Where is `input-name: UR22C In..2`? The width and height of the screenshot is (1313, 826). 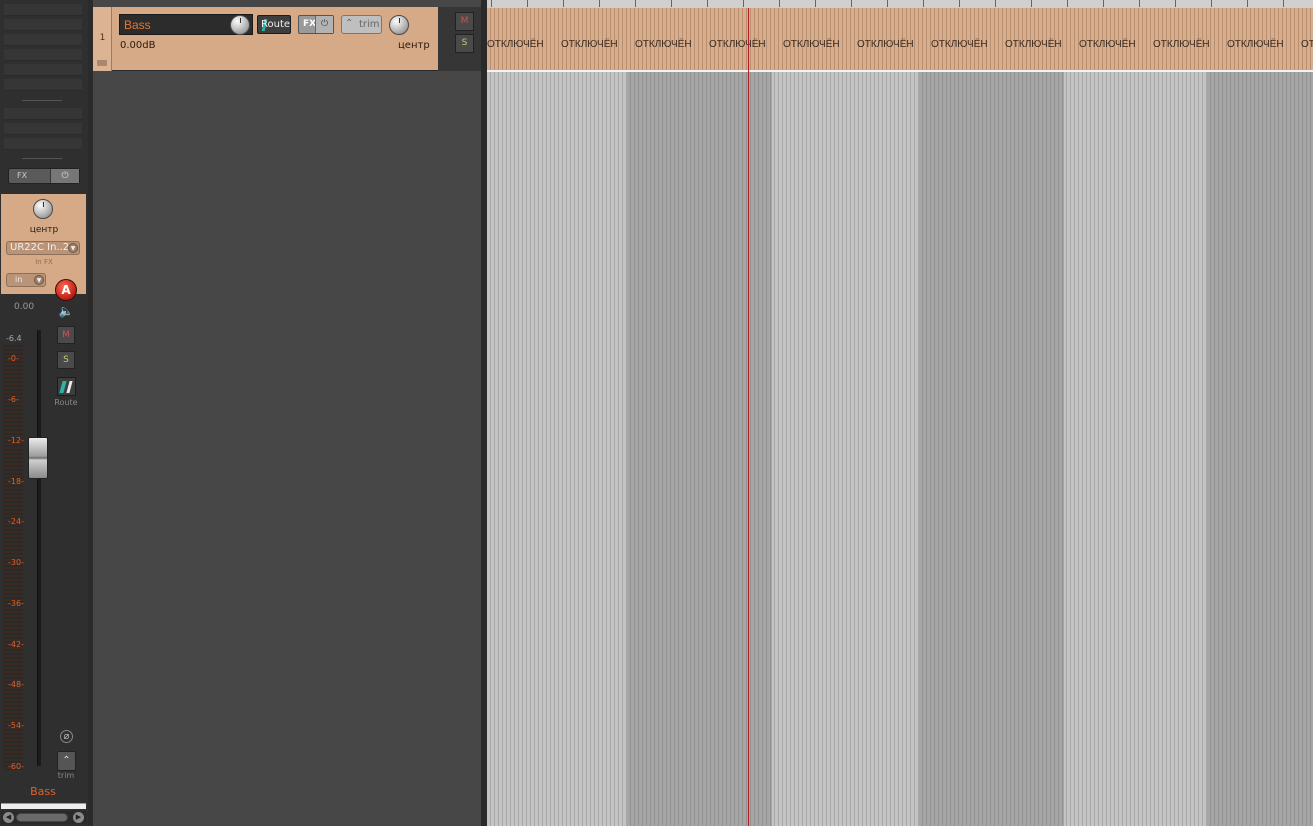
input-name: UR22C In..2 is located at coordinates (40, 247).